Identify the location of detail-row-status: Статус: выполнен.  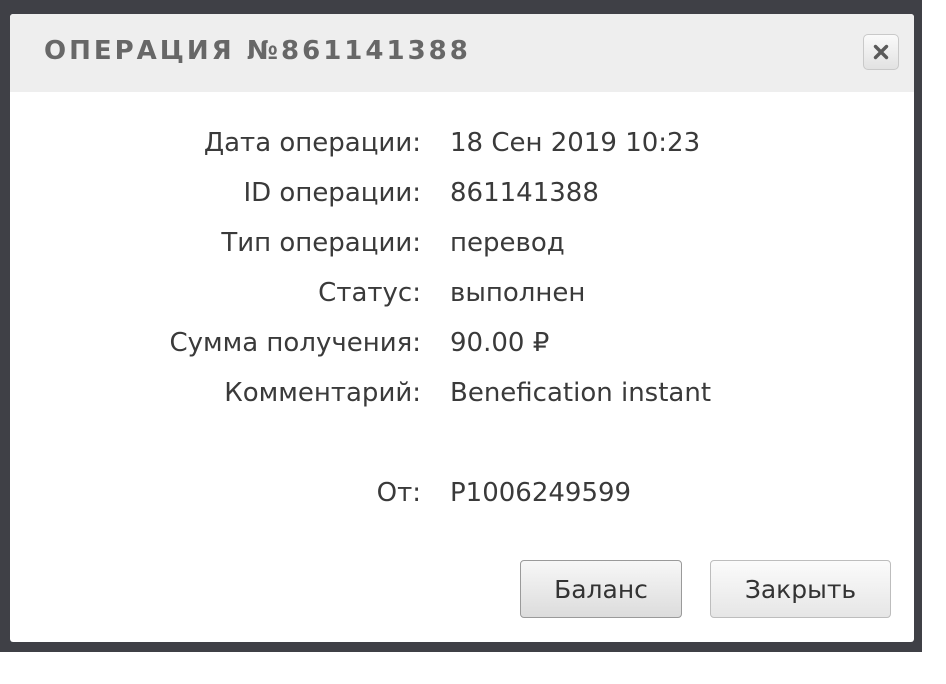
(462, 298).